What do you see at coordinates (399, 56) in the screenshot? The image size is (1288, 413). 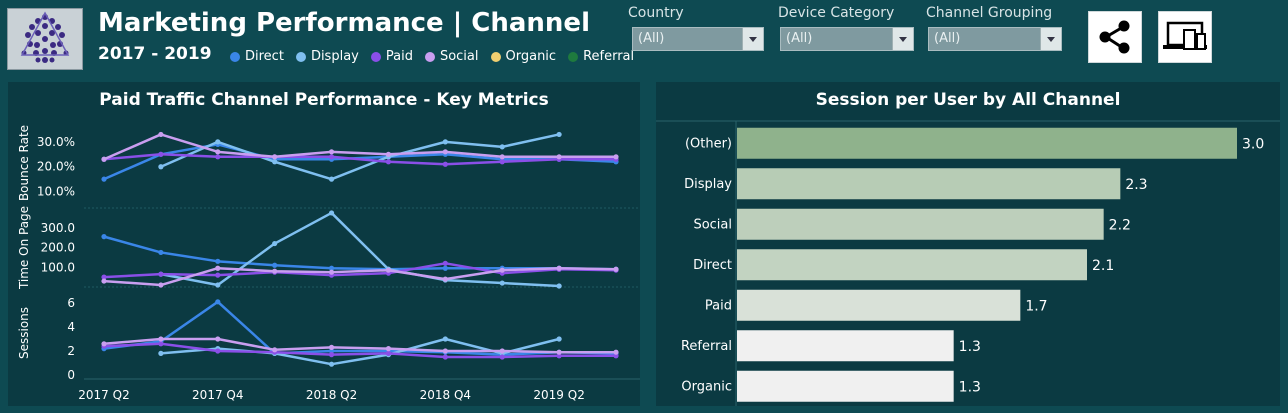 I see `legend-label: Paid` at bounding box center [399, 56].